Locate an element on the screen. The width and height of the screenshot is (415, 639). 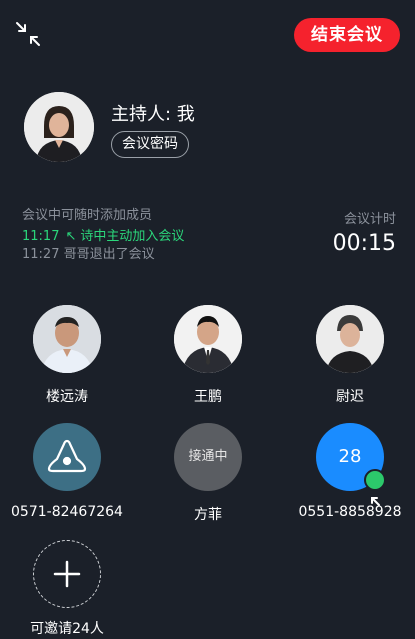
member-tile: 楼远涛 is located at coordinates (67, 355).